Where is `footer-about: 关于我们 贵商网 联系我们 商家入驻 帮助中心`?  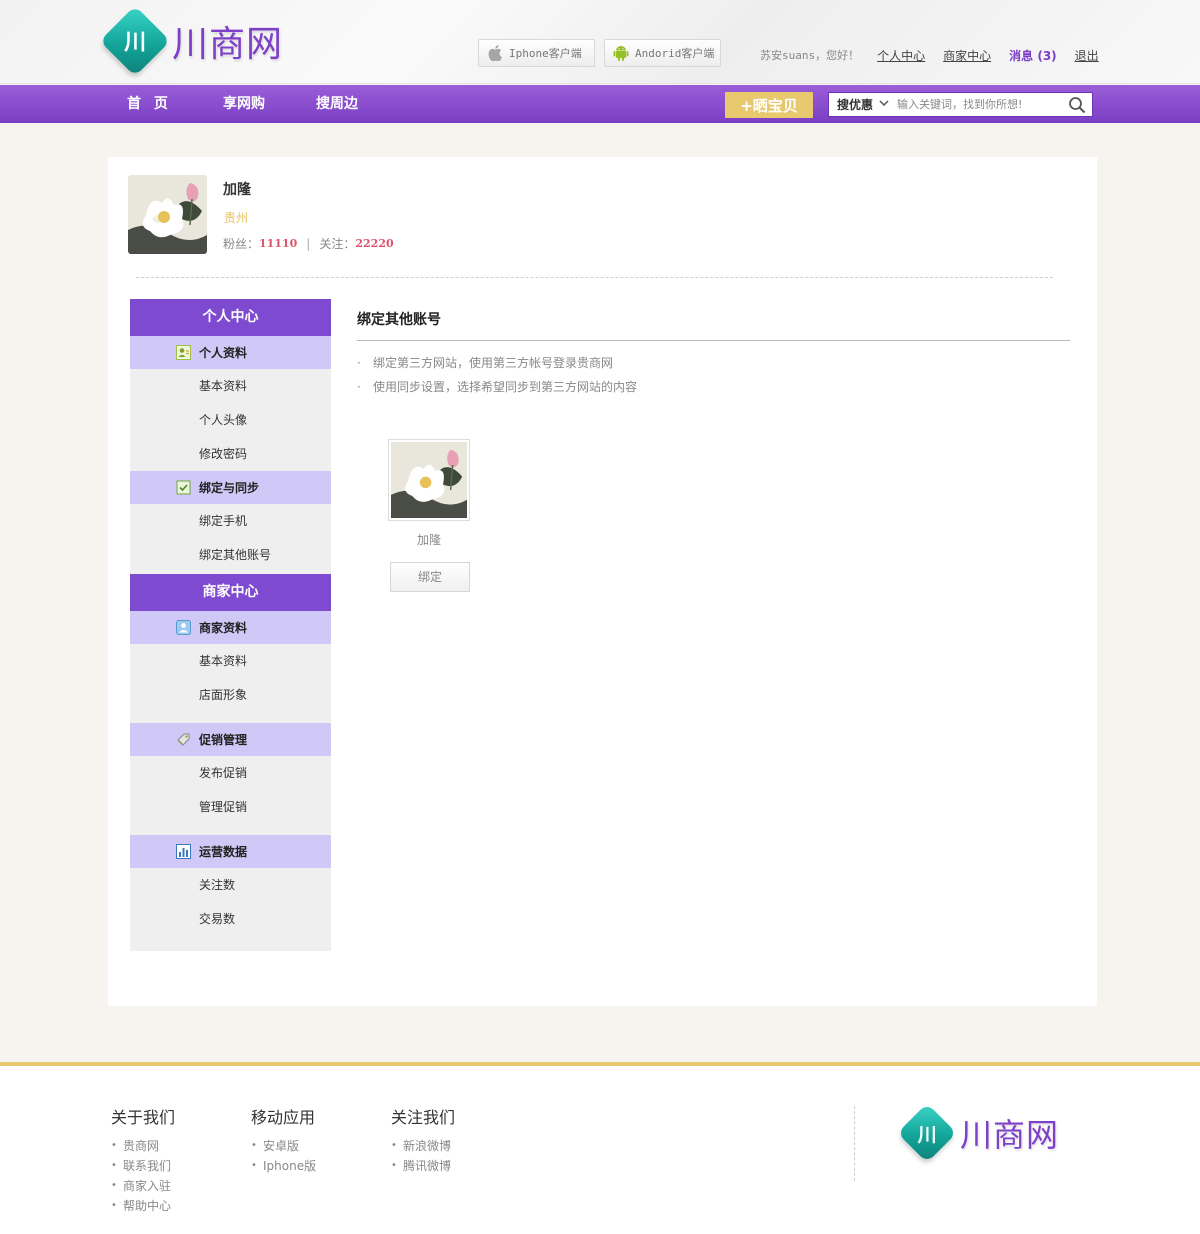 footer-about: 关于我们 贵商网 联系我们 商家入驻 帮助中心 is located at coordinates (143, 1160).